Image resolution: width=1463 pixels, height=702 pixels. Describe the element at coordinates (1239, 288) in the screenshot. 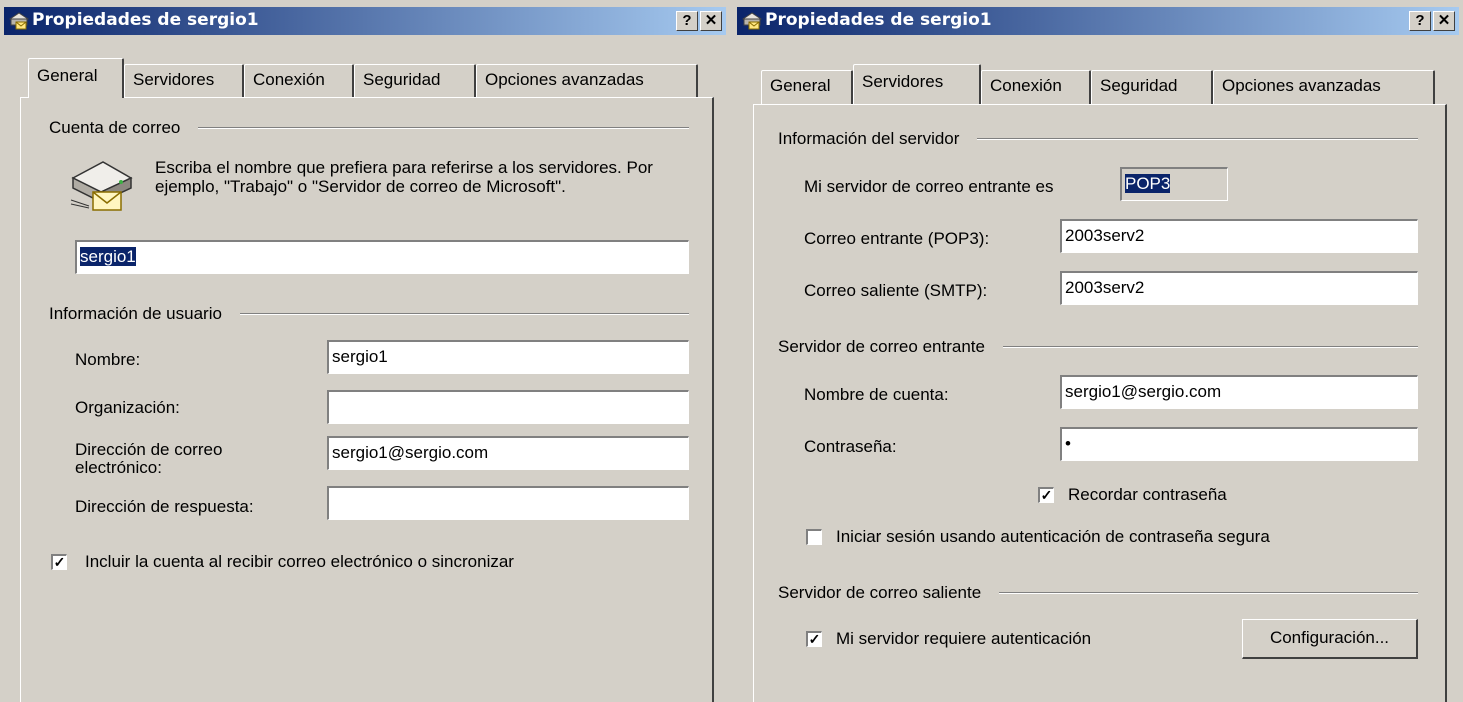

I see `outgoing-server-field: 2003serv2` at that location.